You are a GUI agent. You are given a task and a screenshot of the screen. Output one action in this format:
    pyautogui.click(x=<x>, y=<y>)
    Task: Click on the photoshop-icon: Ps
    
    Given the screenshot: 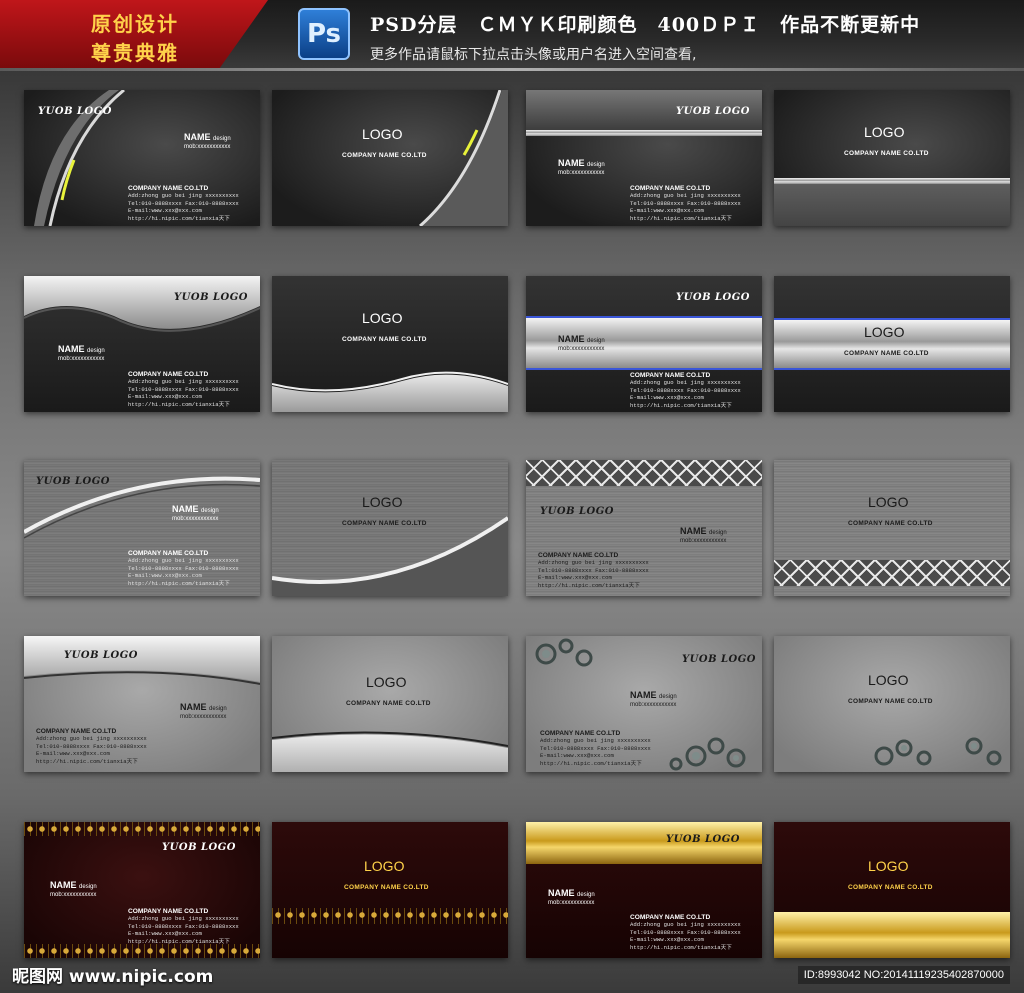 What is the action you would take?
    pyautogui.click(x=324, y=34)
    